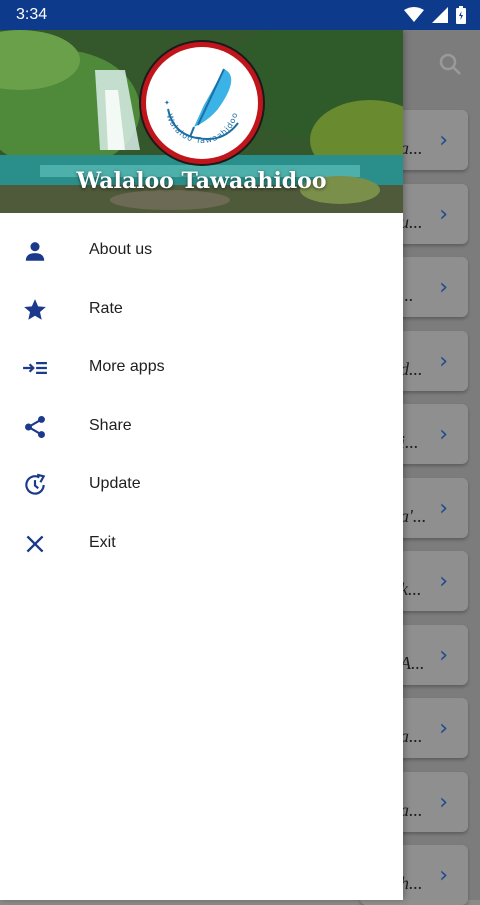  I want to click on status-icons, so click(435, 15).